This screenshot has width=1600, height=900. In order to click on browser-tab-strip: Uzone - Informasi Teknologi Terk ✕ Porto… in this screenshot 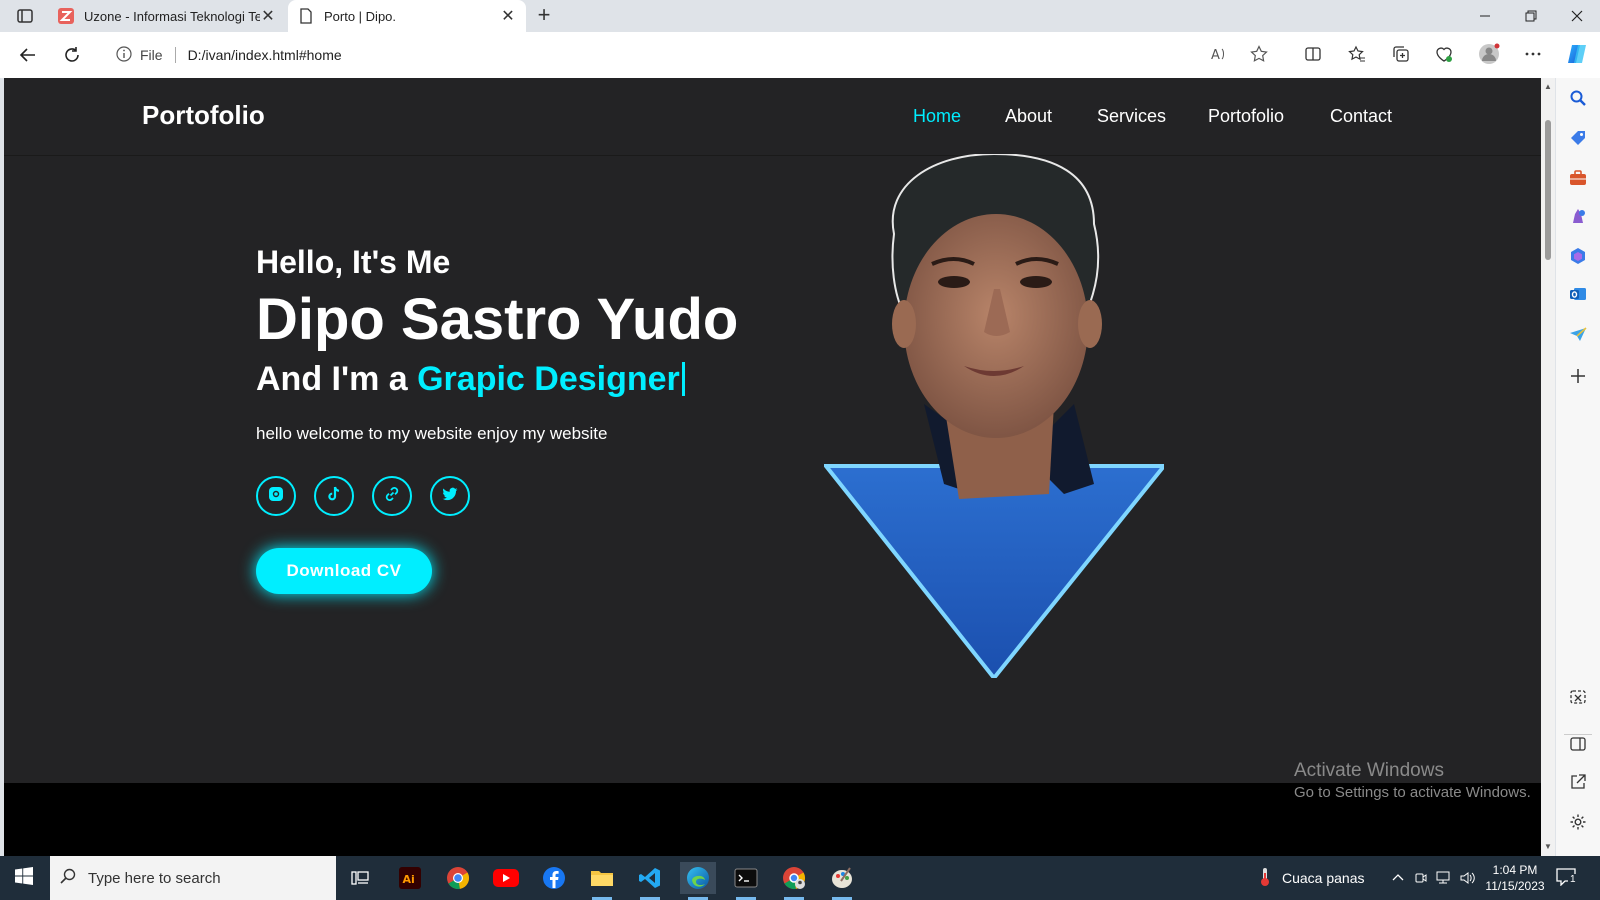, I will do `click(800, 16)`.